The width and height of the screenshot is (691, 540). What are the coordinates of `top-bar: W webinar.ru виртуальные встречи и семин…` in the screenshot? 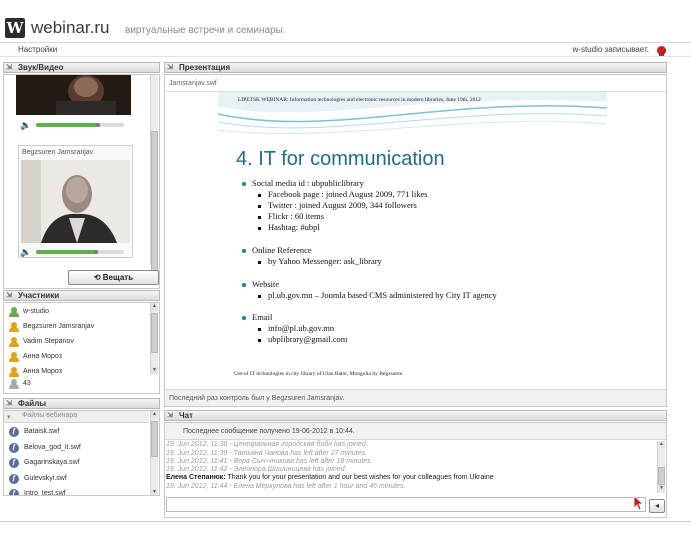 It's located at (345, 21).